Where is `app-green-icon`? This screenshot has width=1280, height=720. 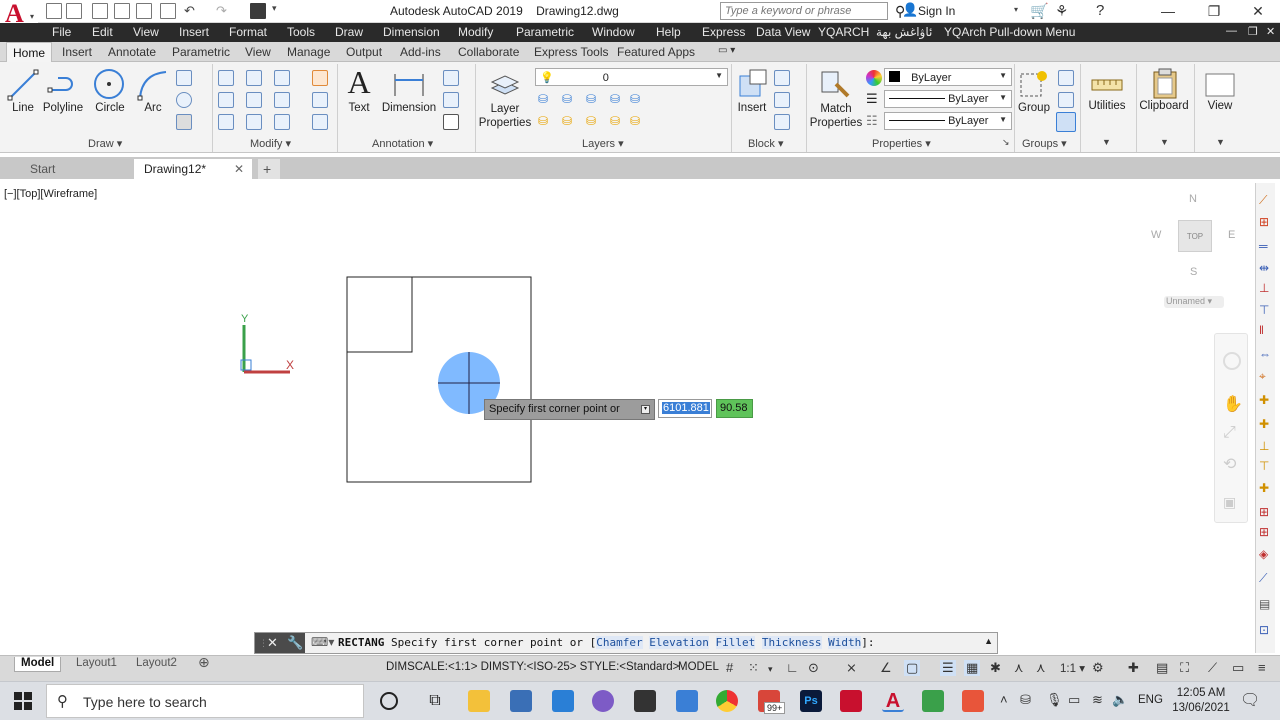
app-green-icon is located at coordinates (933, 701).